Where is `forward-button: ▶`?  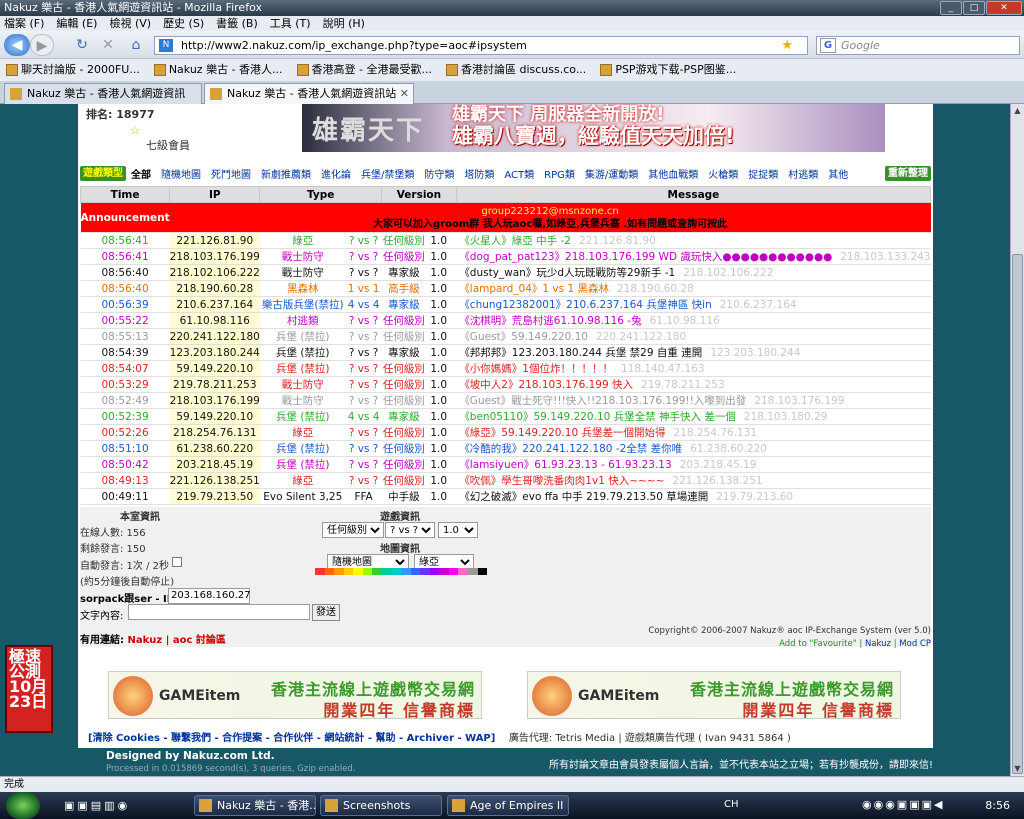 forward-button: ▶ is located at coordinates (42, 45).